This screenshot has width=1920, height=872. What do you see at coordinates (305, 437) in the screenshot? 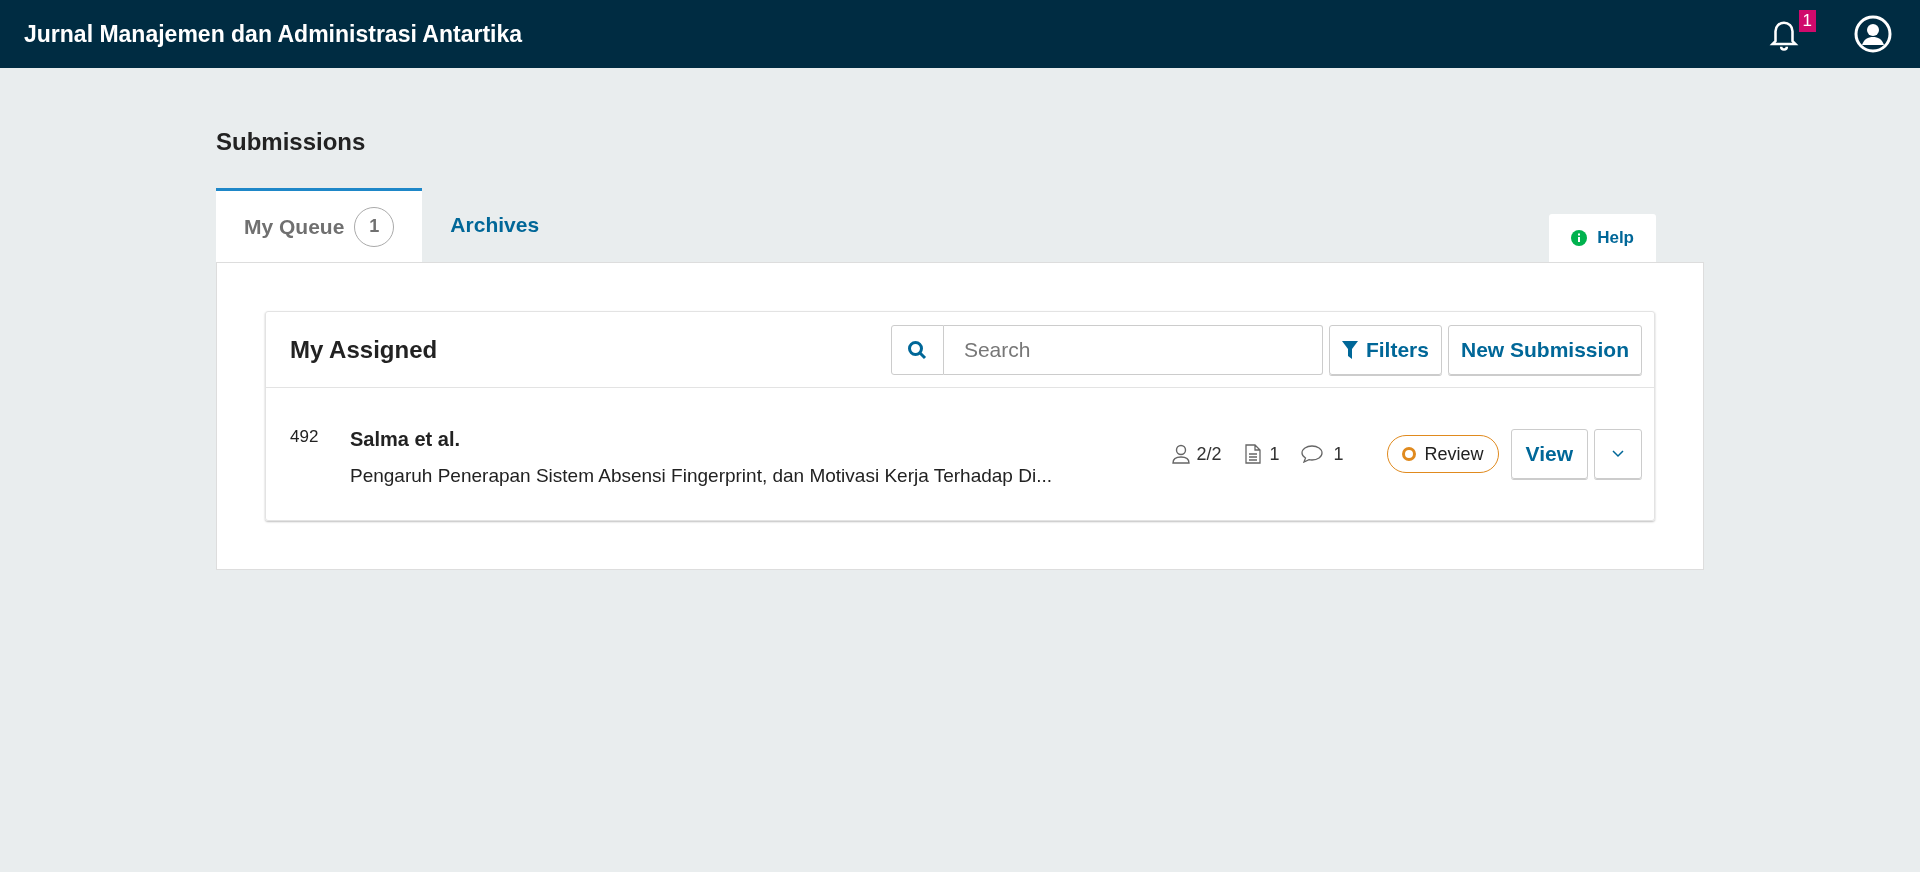
I see `submission-id: 492` at bounding box center [305, 437].